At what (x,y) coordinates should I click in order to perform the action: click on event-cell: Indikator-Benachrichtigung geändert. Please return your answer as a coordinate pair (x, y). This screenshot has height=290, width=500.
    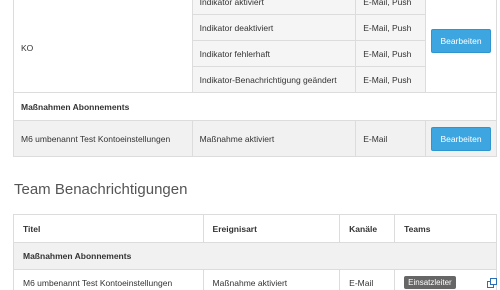
    Looking at the image, I should click on (274, 79).